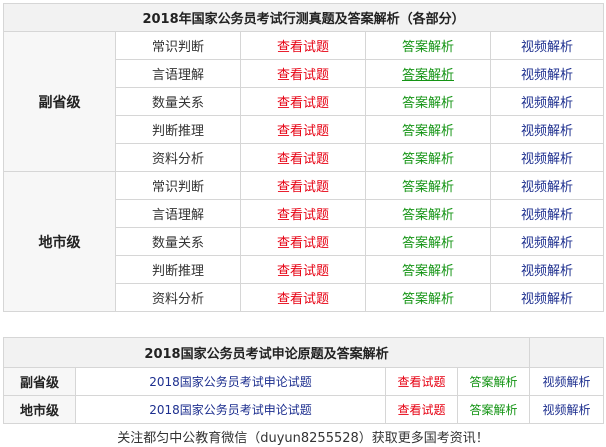 The width and height of the screenshot is (606, 447). Describe the element at coordinates (266, 352) in the screenshot. I see `shenlun-table-title: 2018国家公务员考试申论原题及答案解析` at that location.